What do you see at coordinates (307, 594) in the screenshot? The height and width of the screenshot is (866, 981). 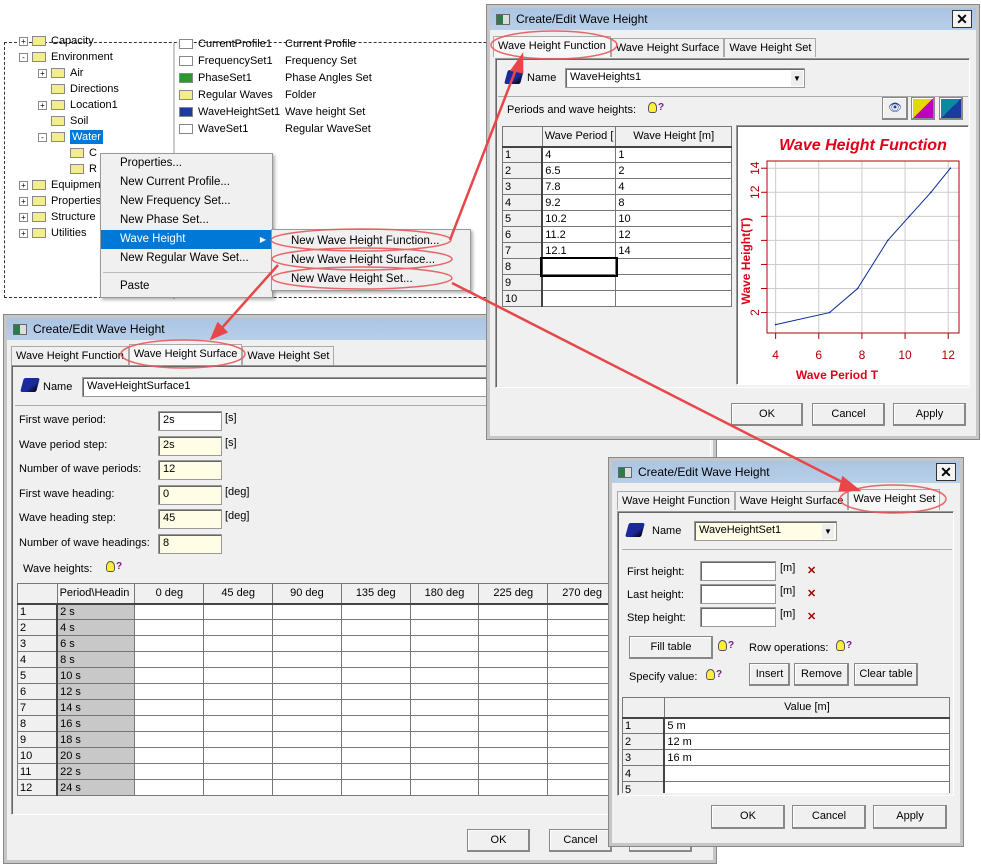 I see `column-header: 90 deg` at bounding box center [307, 594].